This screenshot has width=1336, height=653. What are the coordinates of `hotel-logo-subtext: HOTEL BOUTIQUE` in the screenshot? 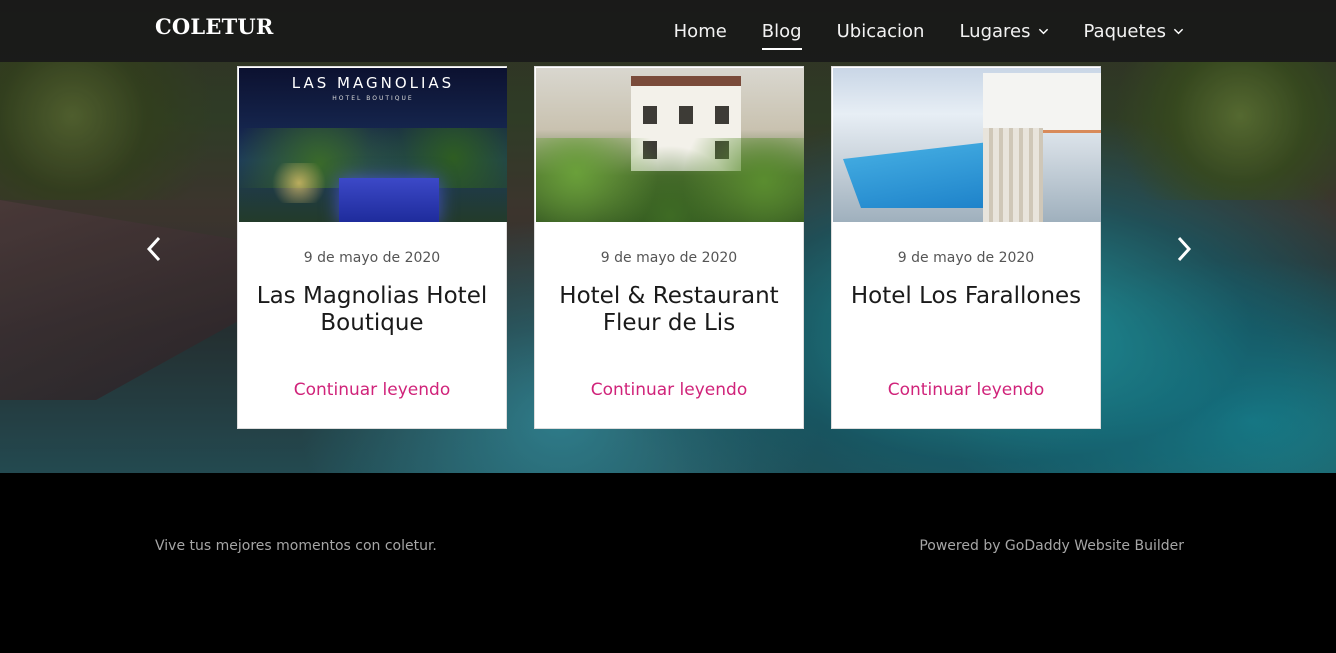 It's located at (373, 98).